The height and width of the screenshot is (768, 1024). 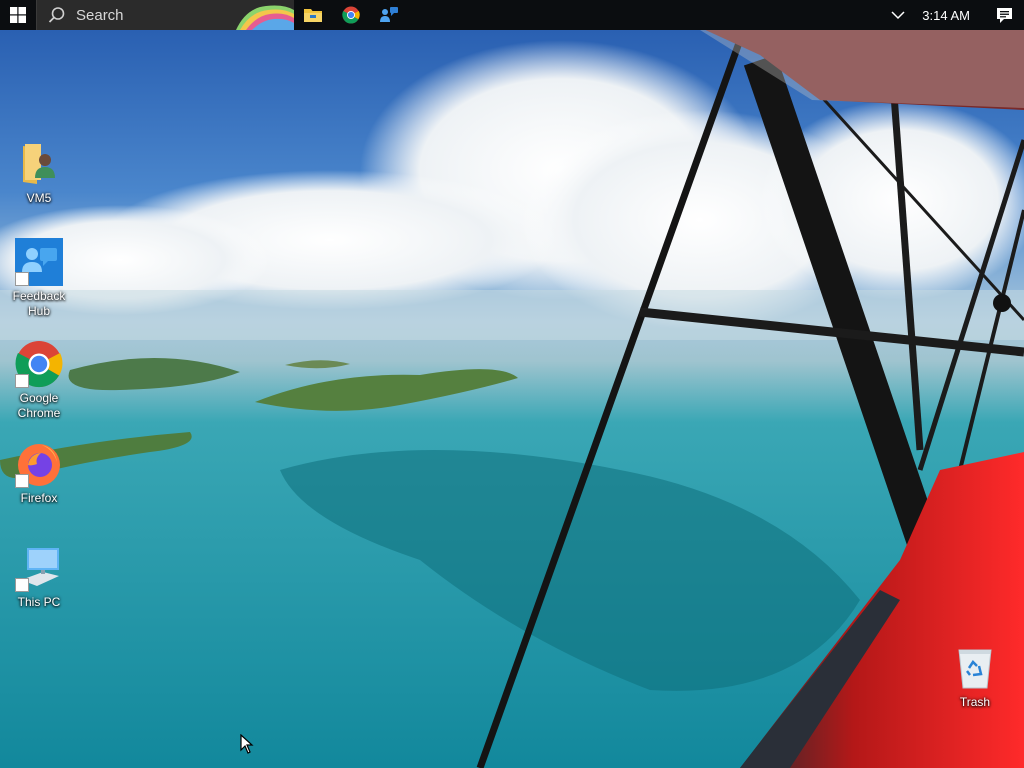 I want to click on desktop-icon-label: Google Chrome, so click(x=39, y=405).